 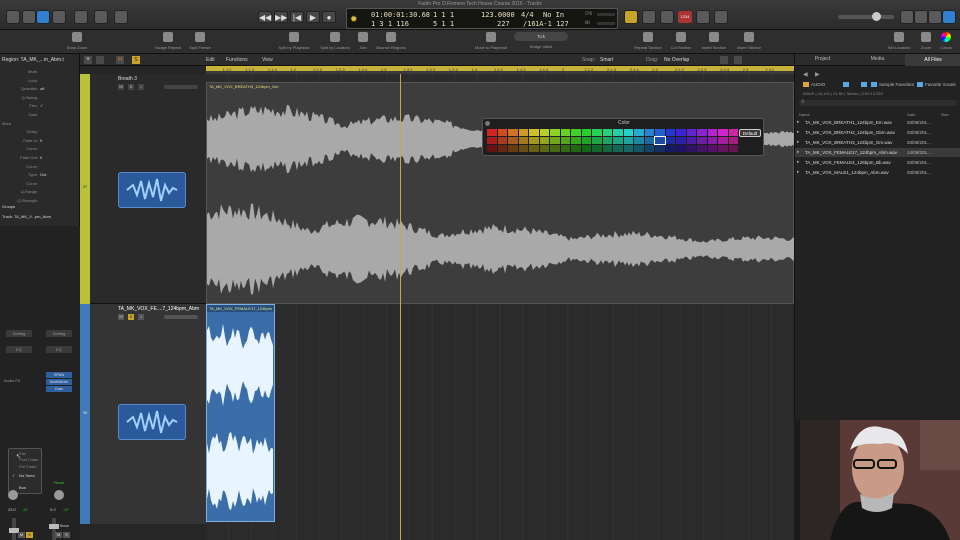 What do you see at coordinates (541, 40) in the screenshot?
I see `nudge-value-tool: Tick Nudge Value` at bounding box center [541, 40].